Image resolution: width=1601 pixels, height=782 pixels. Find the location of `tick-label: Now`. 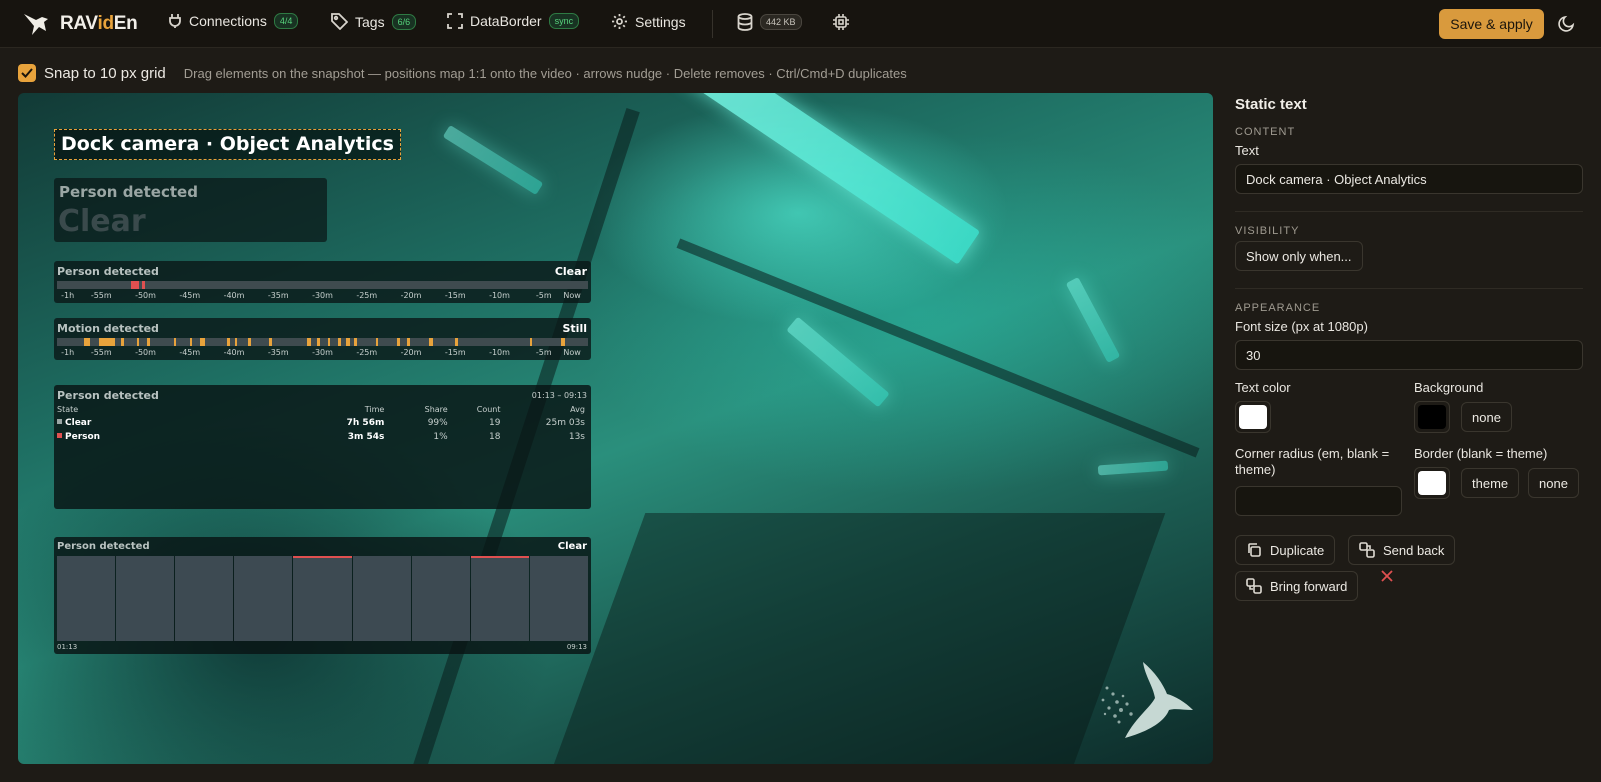

tick-label: Now is located at coordinates (572, 352).